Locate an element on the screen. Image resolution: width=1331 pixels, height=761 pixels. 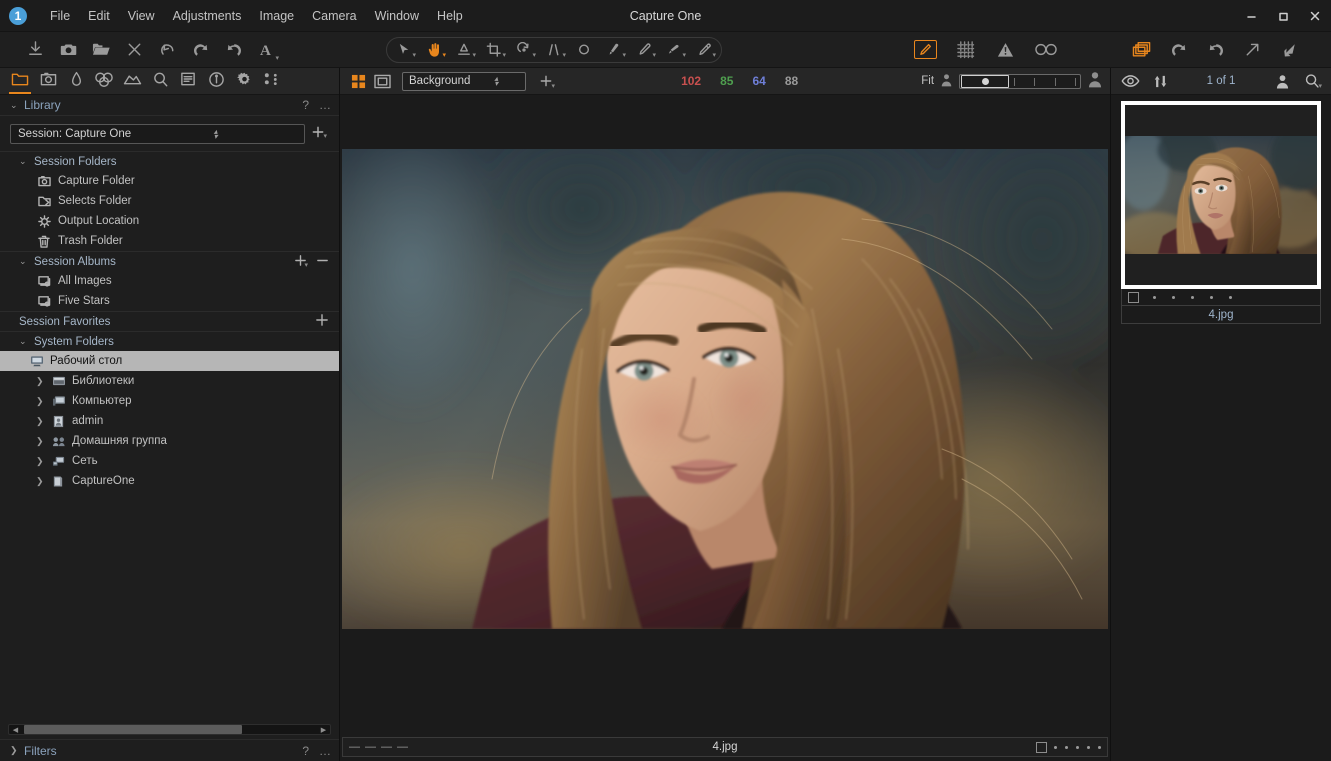
zoom-fit-label: Fit is located at coordinates (927, 81).